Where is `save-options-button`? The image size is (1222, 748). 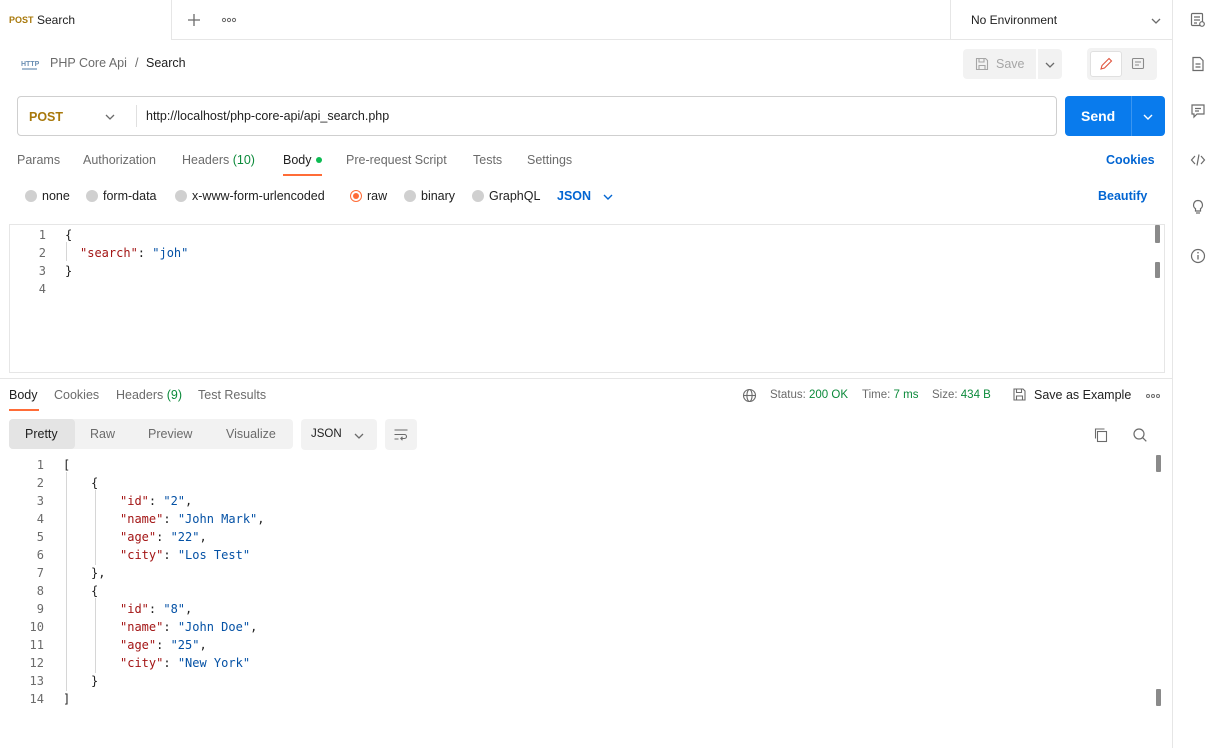
save-options-button is located at coordinates (1050, 64).